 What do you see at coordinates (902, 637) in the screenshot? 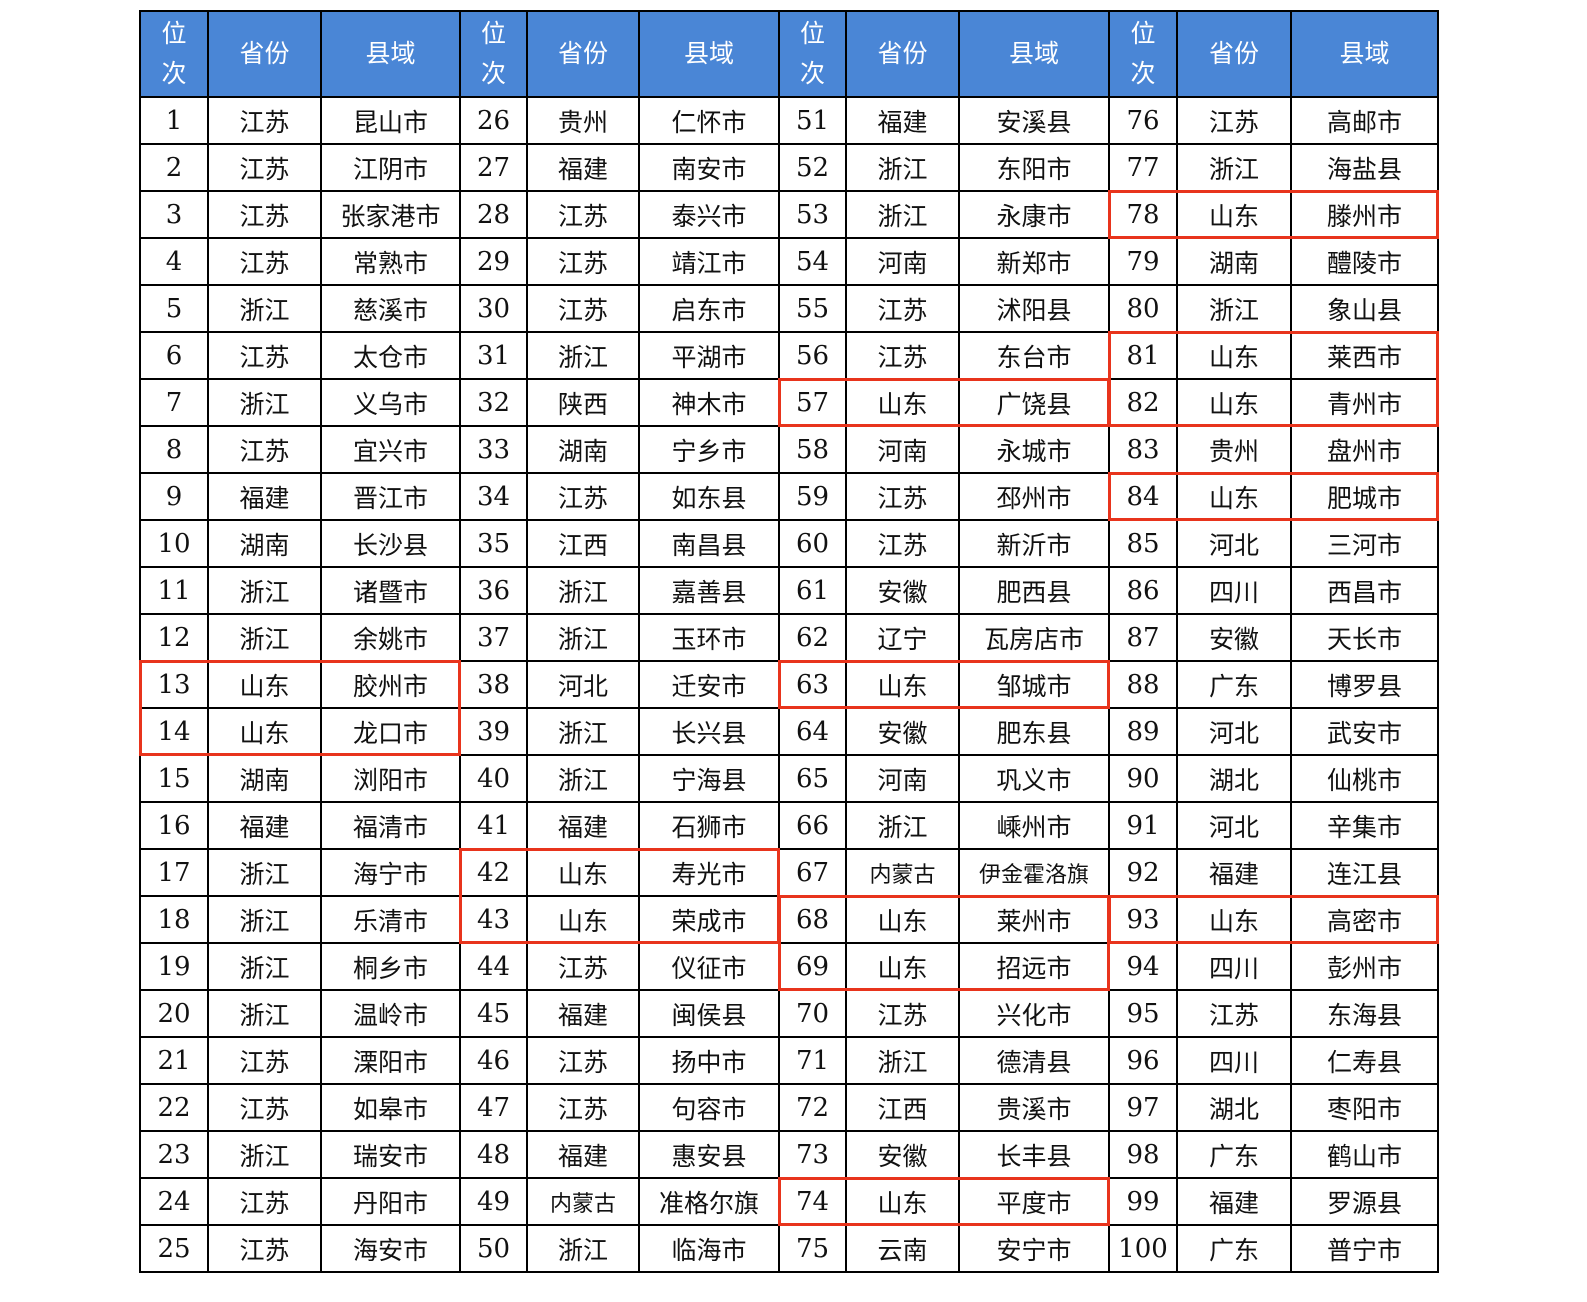
I see `province-cell: 辽宁` at bounding box center [902, 637].